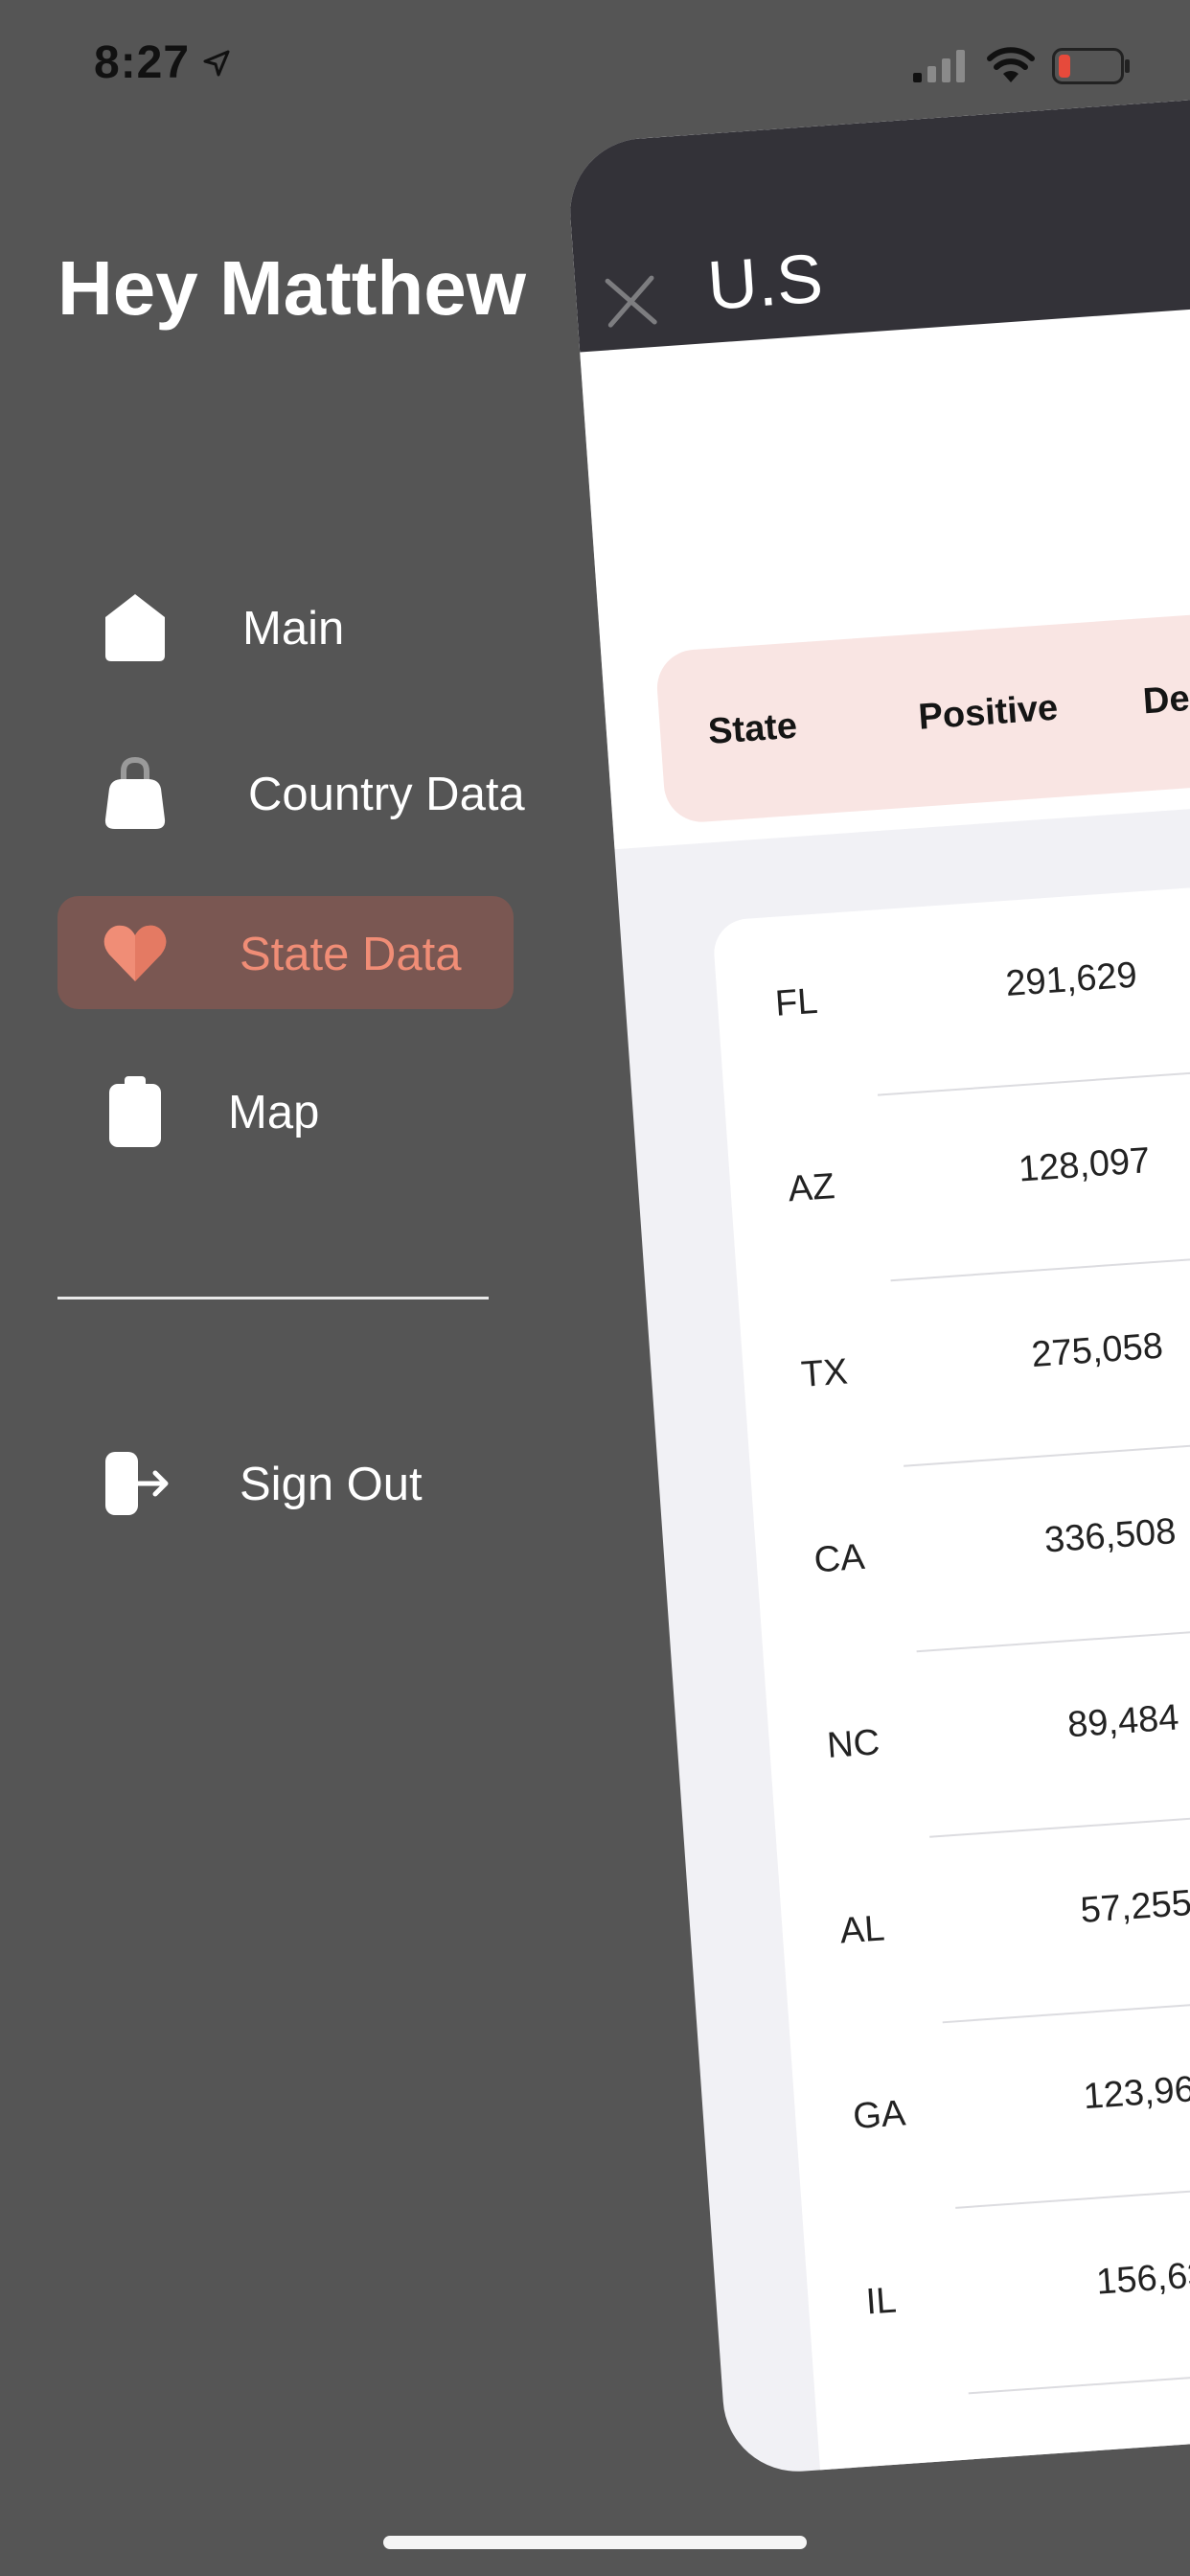  Describe the element at coordinates (595, 64) in the screenshot. I see `status-bar: 8:27` at that location.